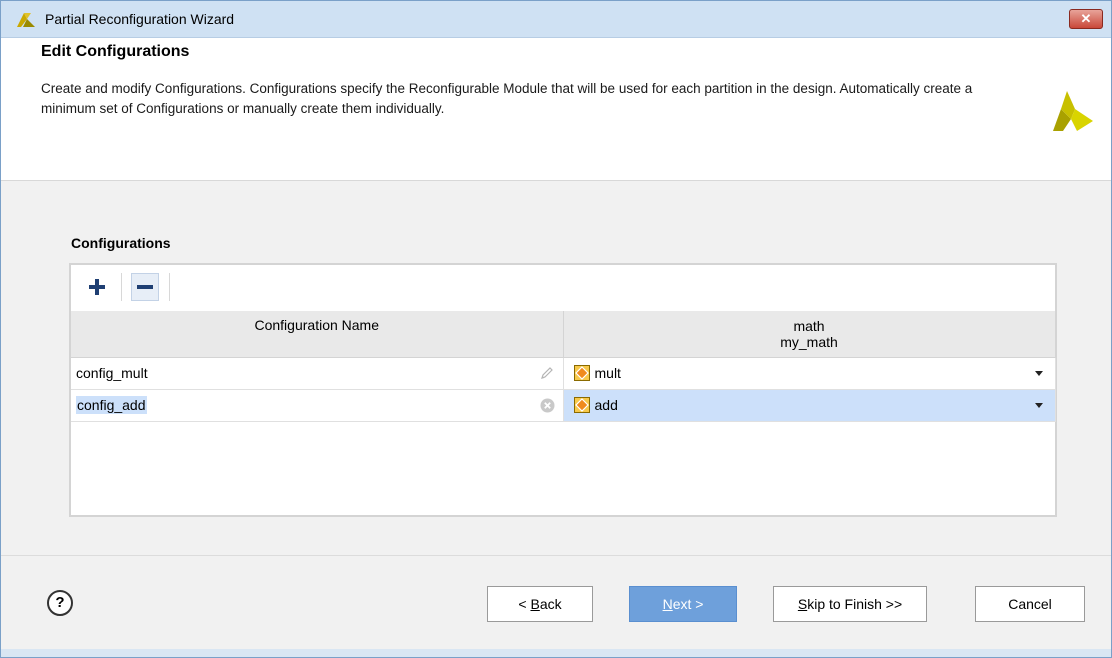  I want to click on skip-to-finish-button: Skip to Finish >>, so click(850, 604).